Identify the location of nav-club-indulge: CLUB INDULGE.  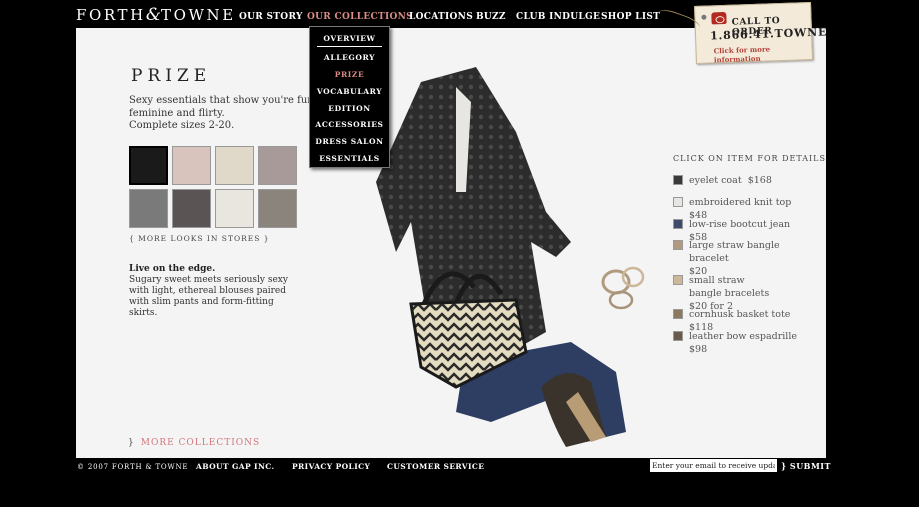
(558, 17).